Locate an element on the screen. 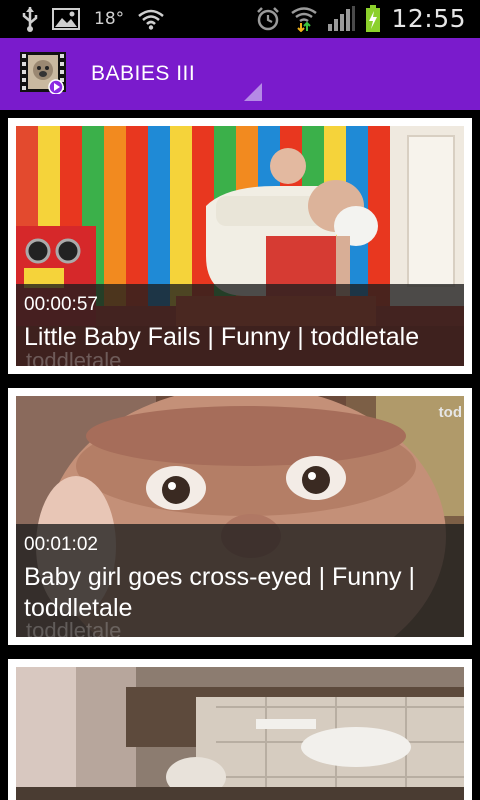 The width and height of the screenshot is (480, 800). status-bar: 18° 12:55 is located at coordinates (240, 19).